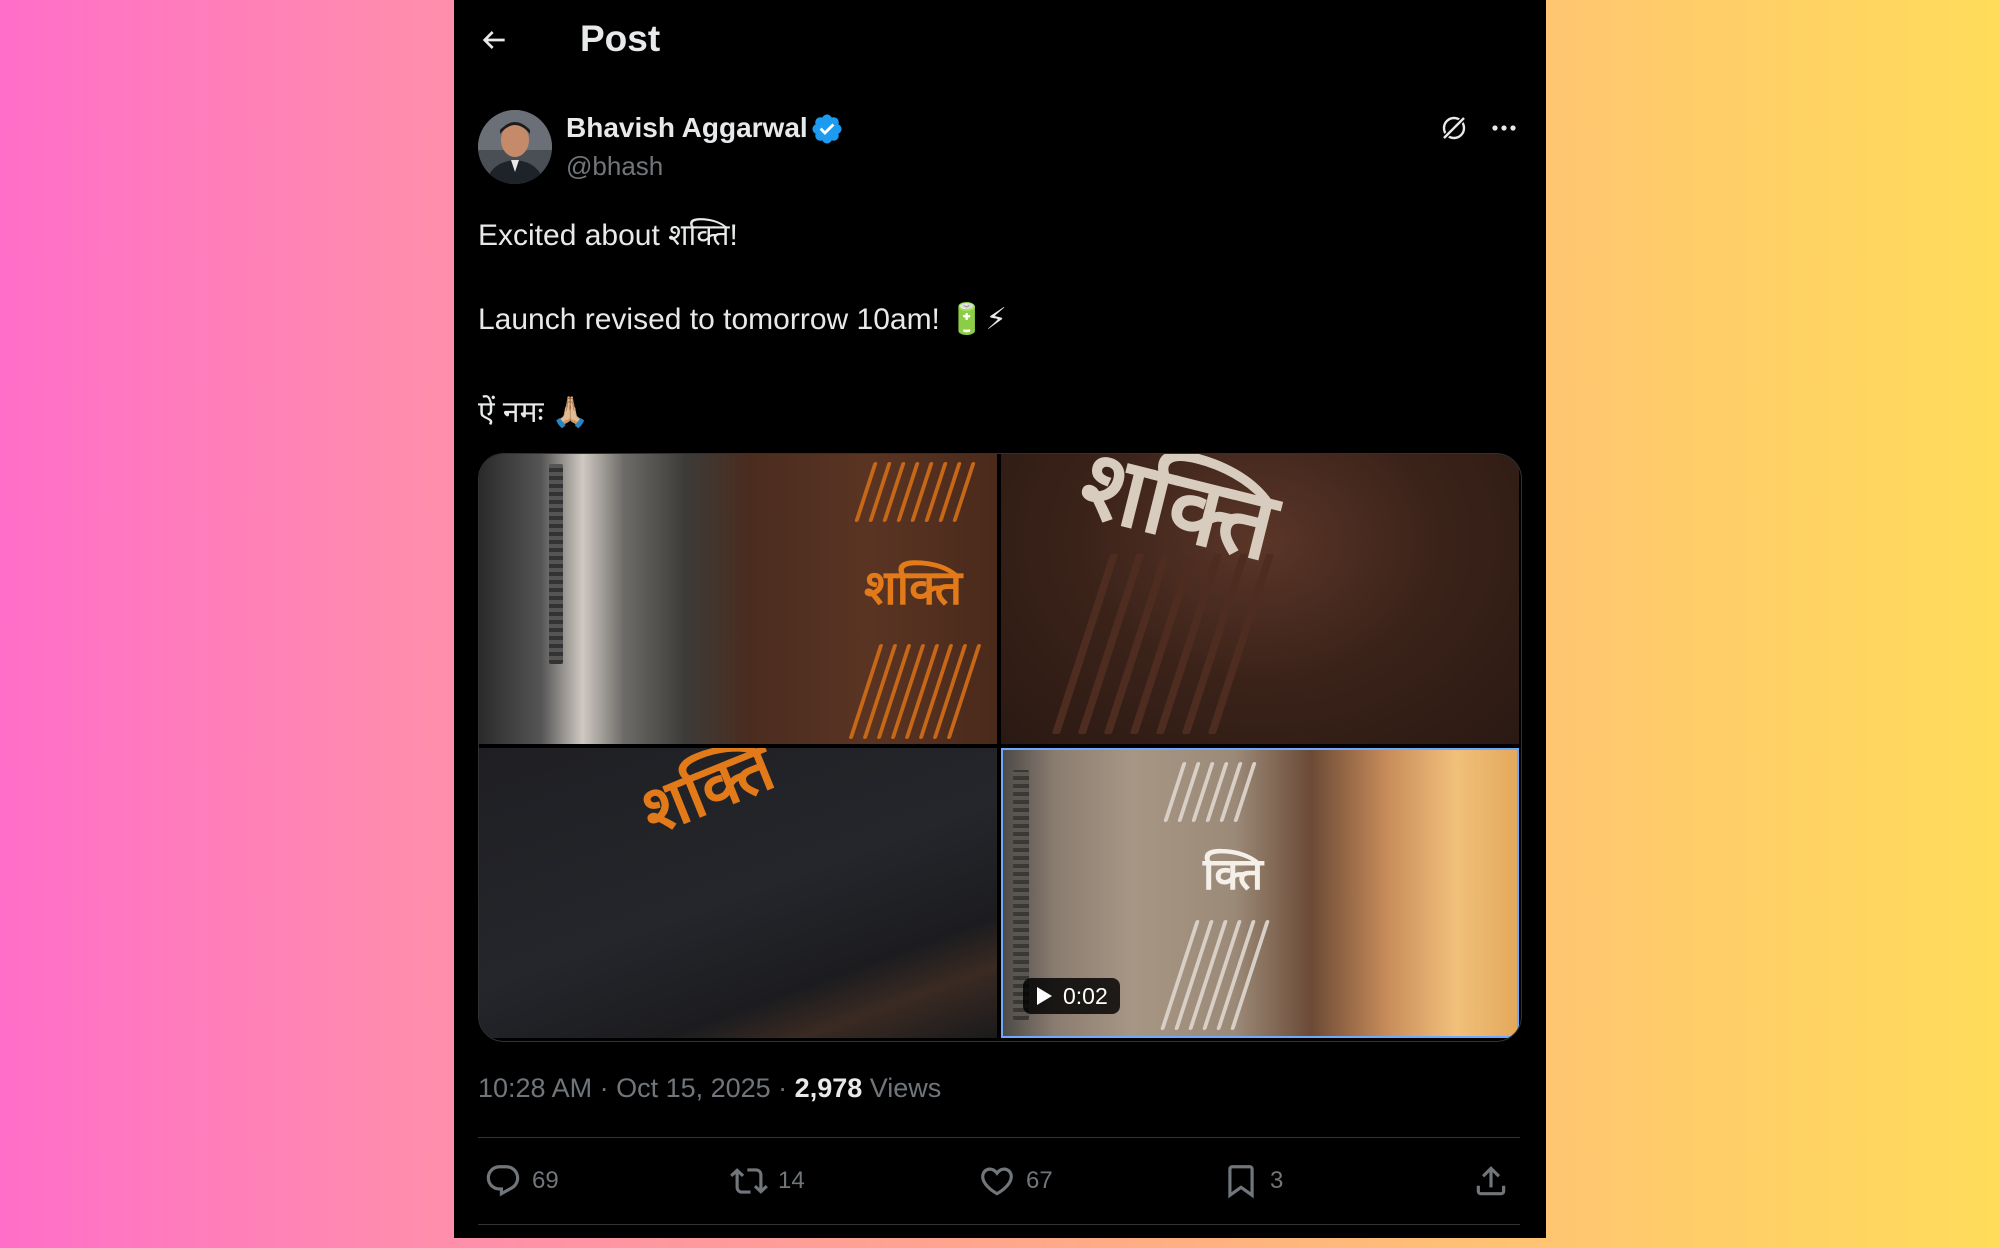 The width and height of the screenshot is (2000, 1248). I want to click on grok-icon, so click(1454, 128).